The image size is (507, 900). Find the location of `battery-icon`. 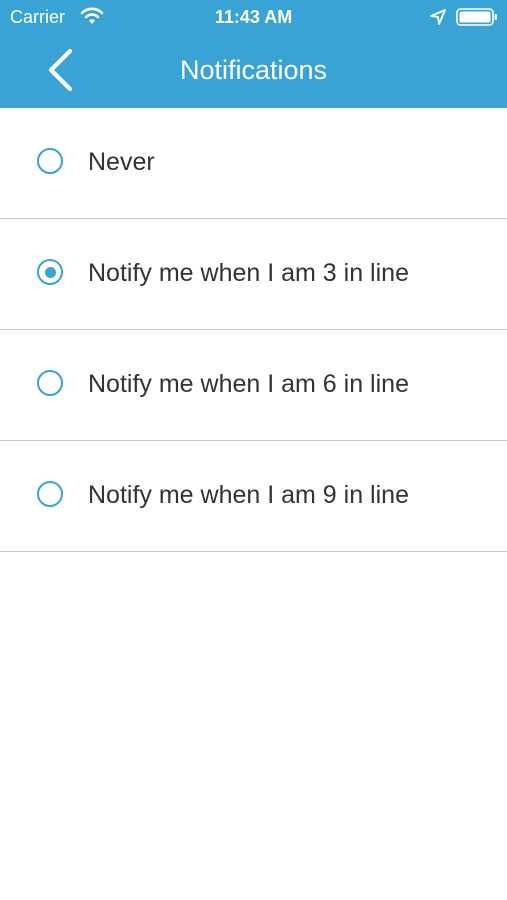

battery-icon is located at coordinates (477, 17).